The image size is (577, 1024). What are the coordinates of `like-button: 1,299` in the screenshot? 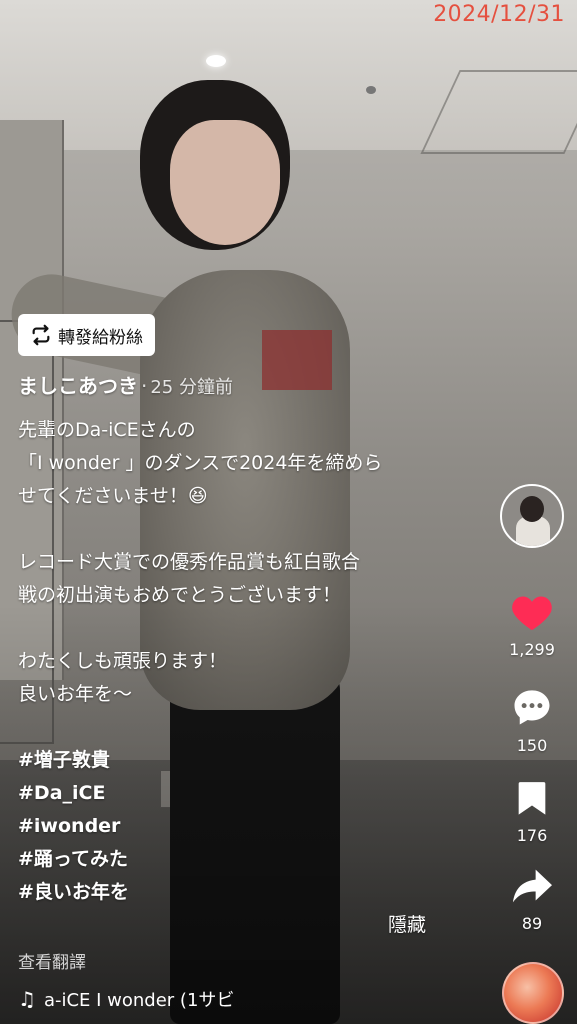 It's located at (532, 625).